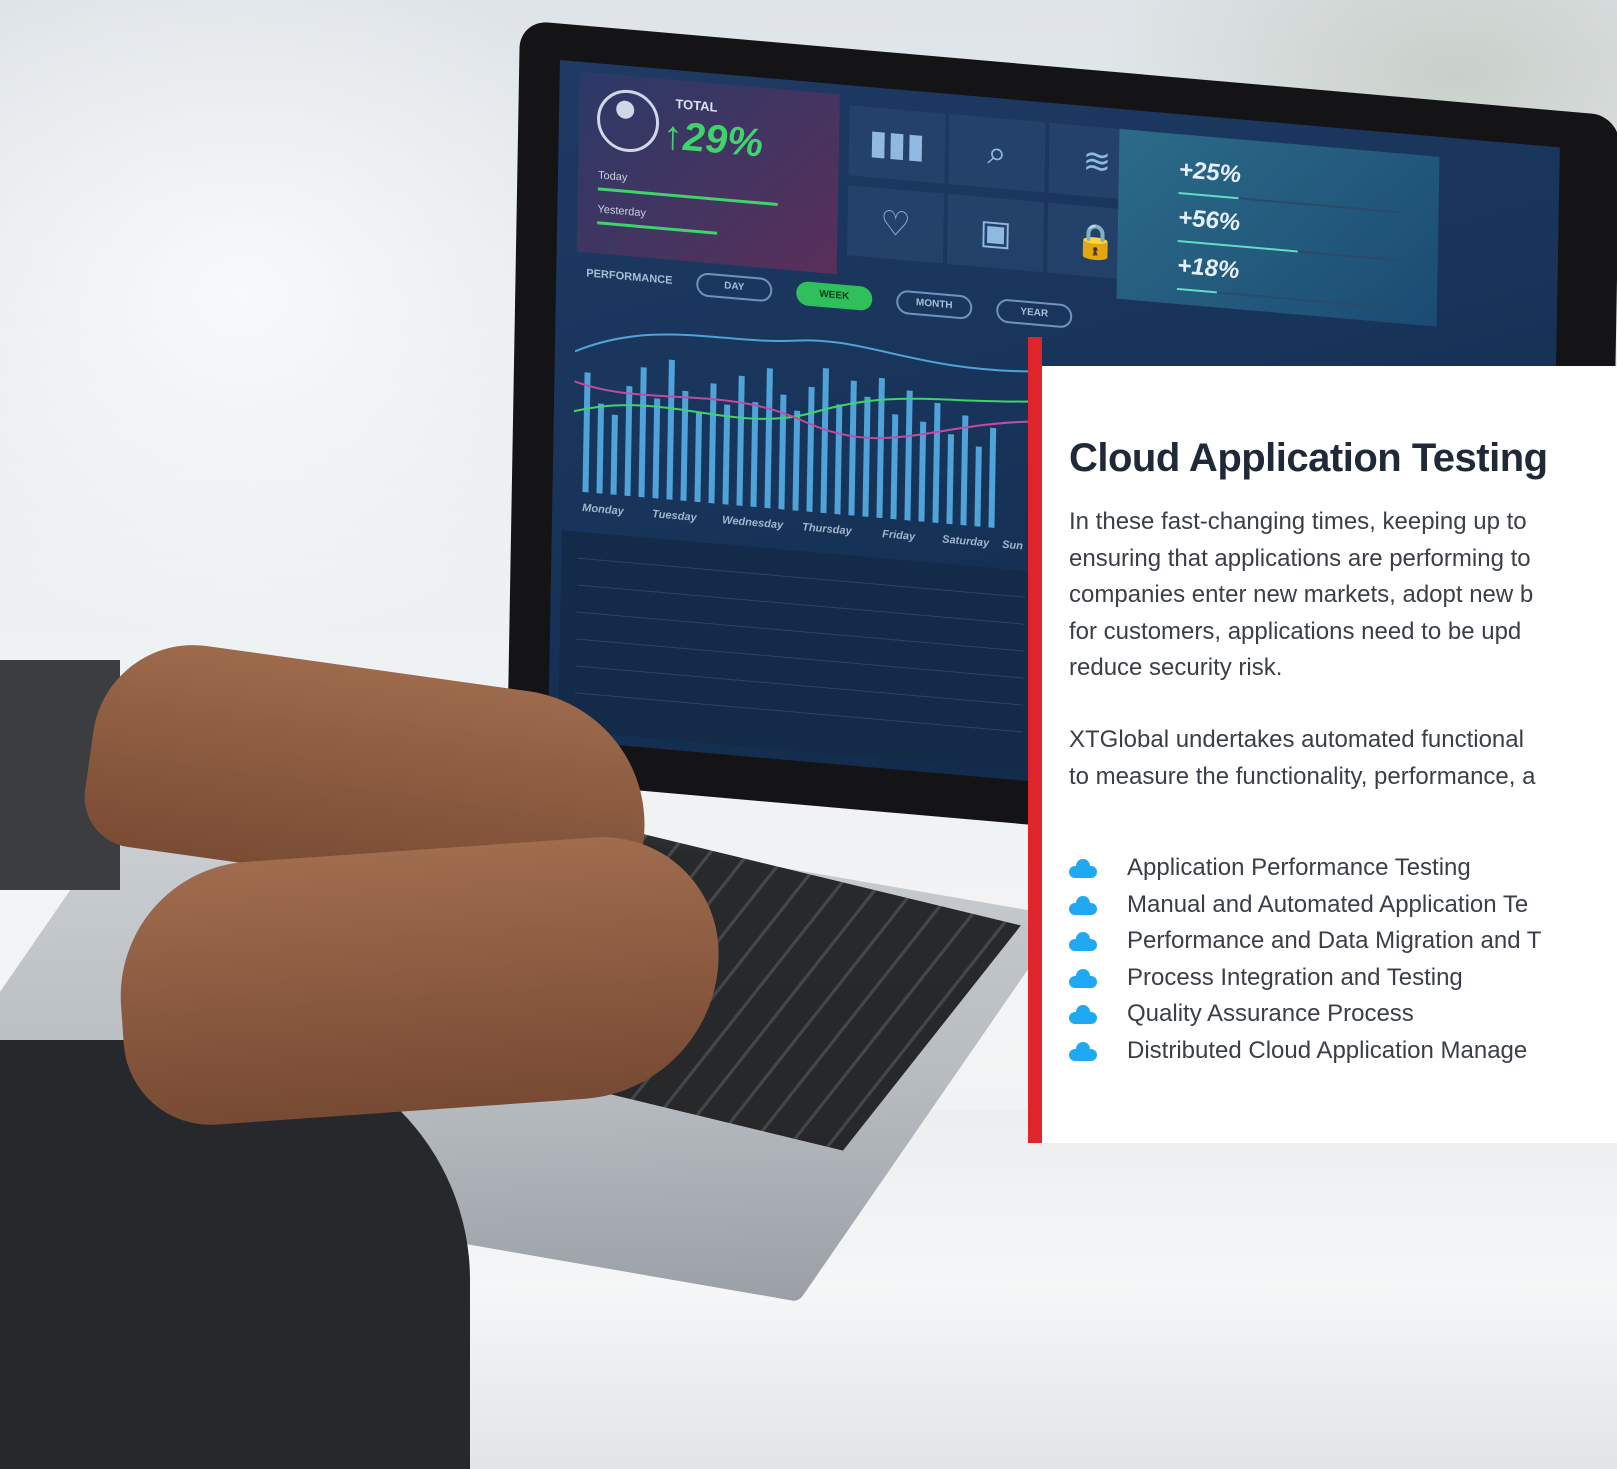  What do you see at coordinates (1013, 545) in the screenshot?
I see `day-label-sunday: Sun` at bounding box center [1013, 545].